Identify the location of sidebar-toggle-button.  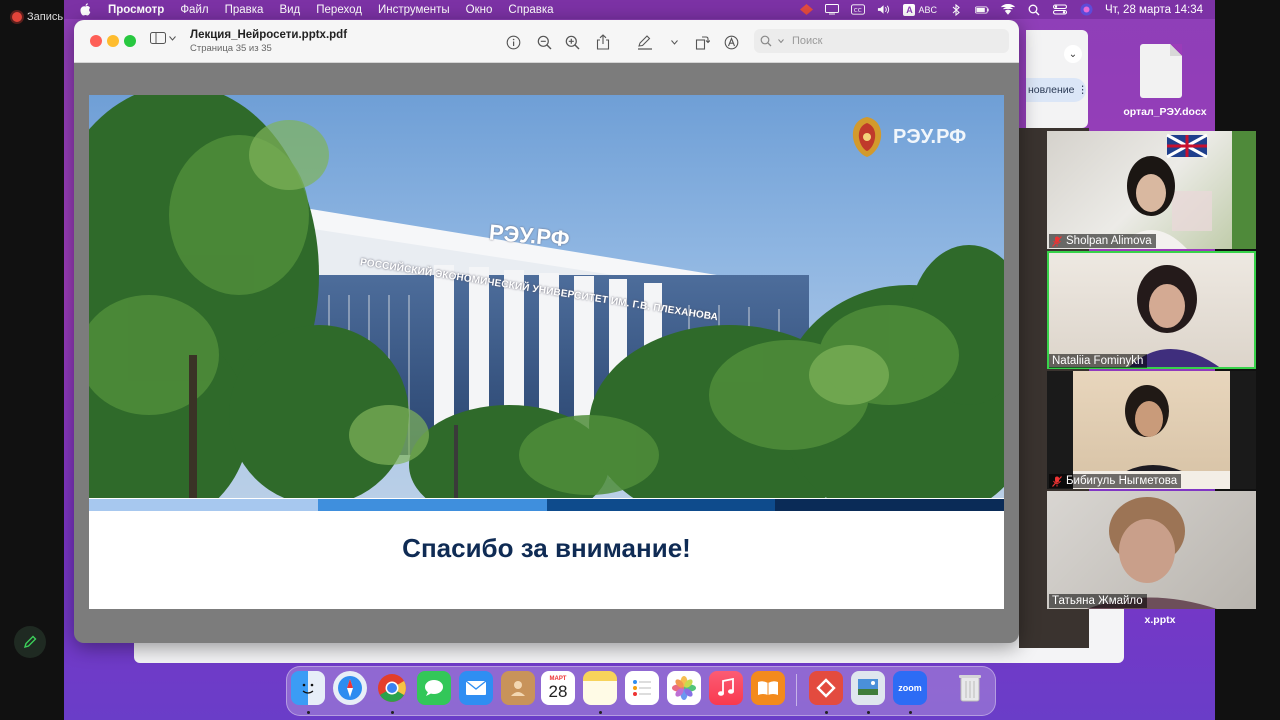
(163, 38).